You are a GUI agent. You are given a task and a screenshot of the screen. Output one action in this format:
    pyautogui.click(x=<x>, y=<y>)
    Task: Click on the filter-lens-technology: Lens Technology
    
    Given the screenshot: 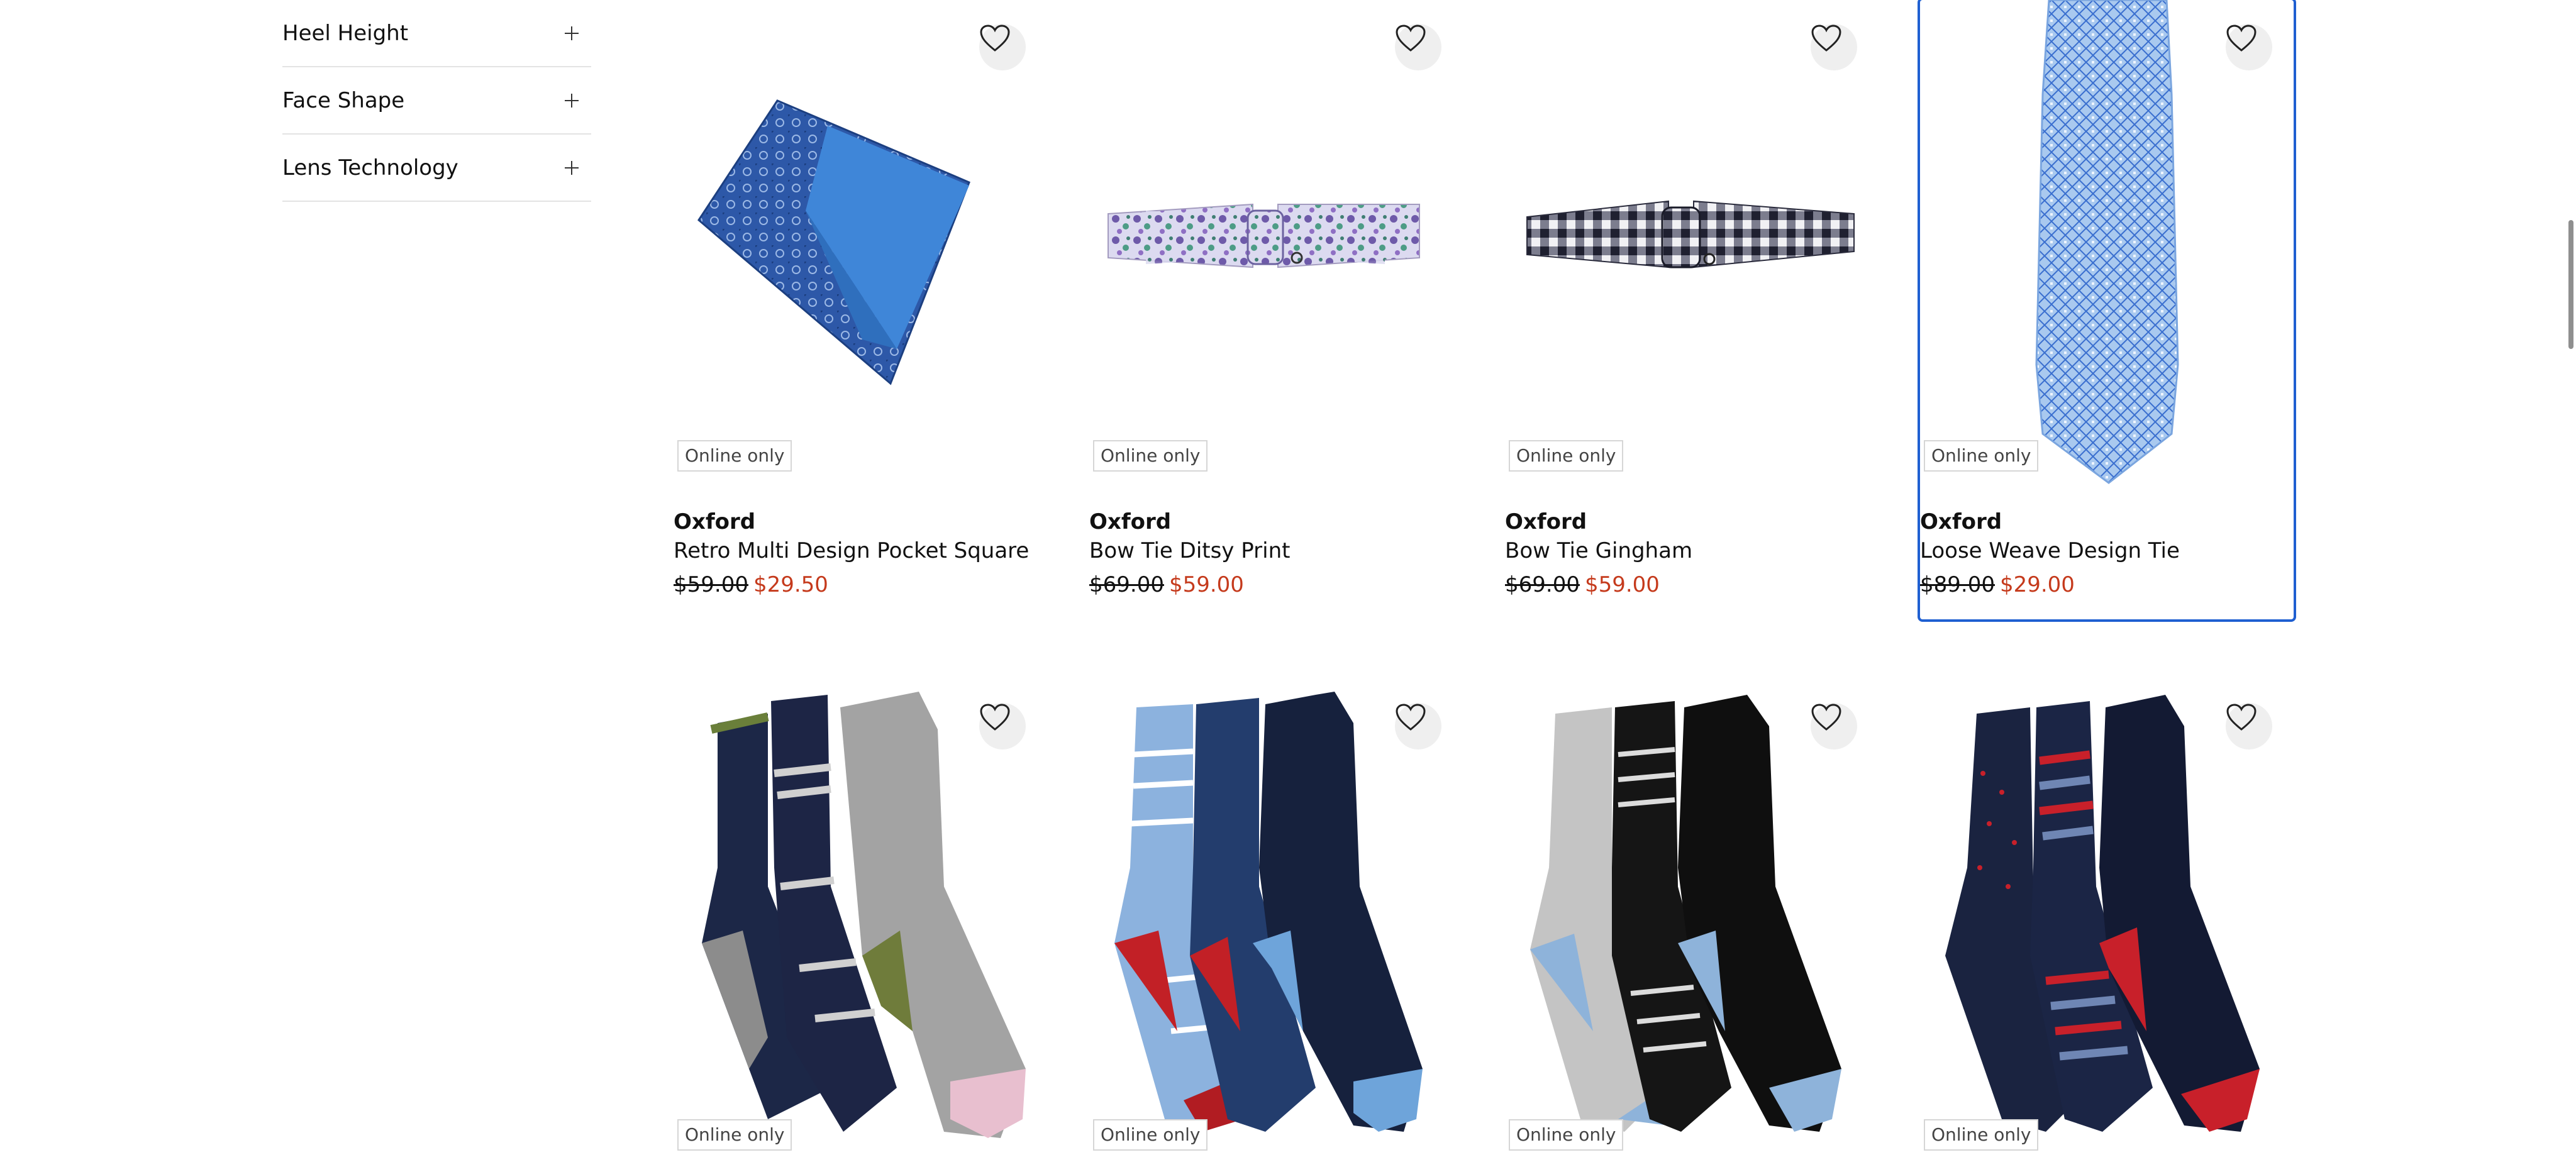 What is the action you would take?
    pyautogui.click(x=436, y=168)
    